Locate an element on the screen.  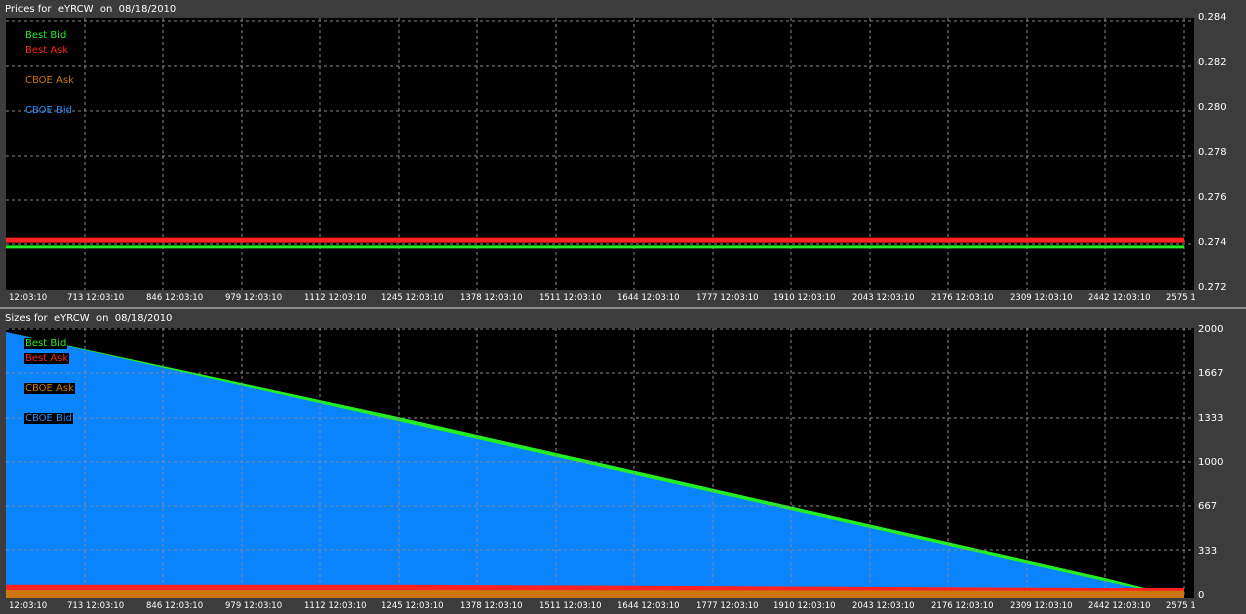
y-tick-label: 1667 is located at coordinates (1211, 374).